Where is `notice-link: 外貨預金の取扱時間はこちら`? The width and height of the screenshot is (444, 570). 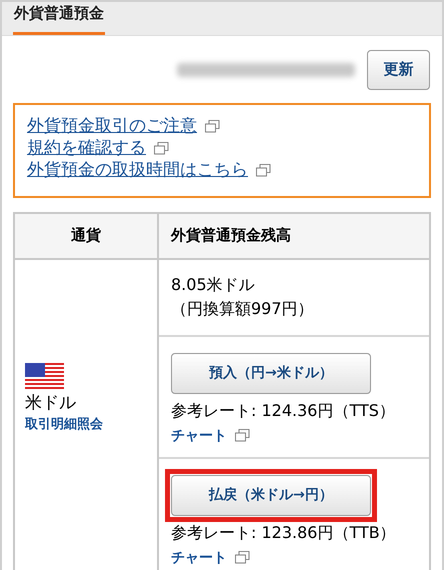 notice-link: 外貨預金の取扱時間はこちら is located at coordinates (137, 170).